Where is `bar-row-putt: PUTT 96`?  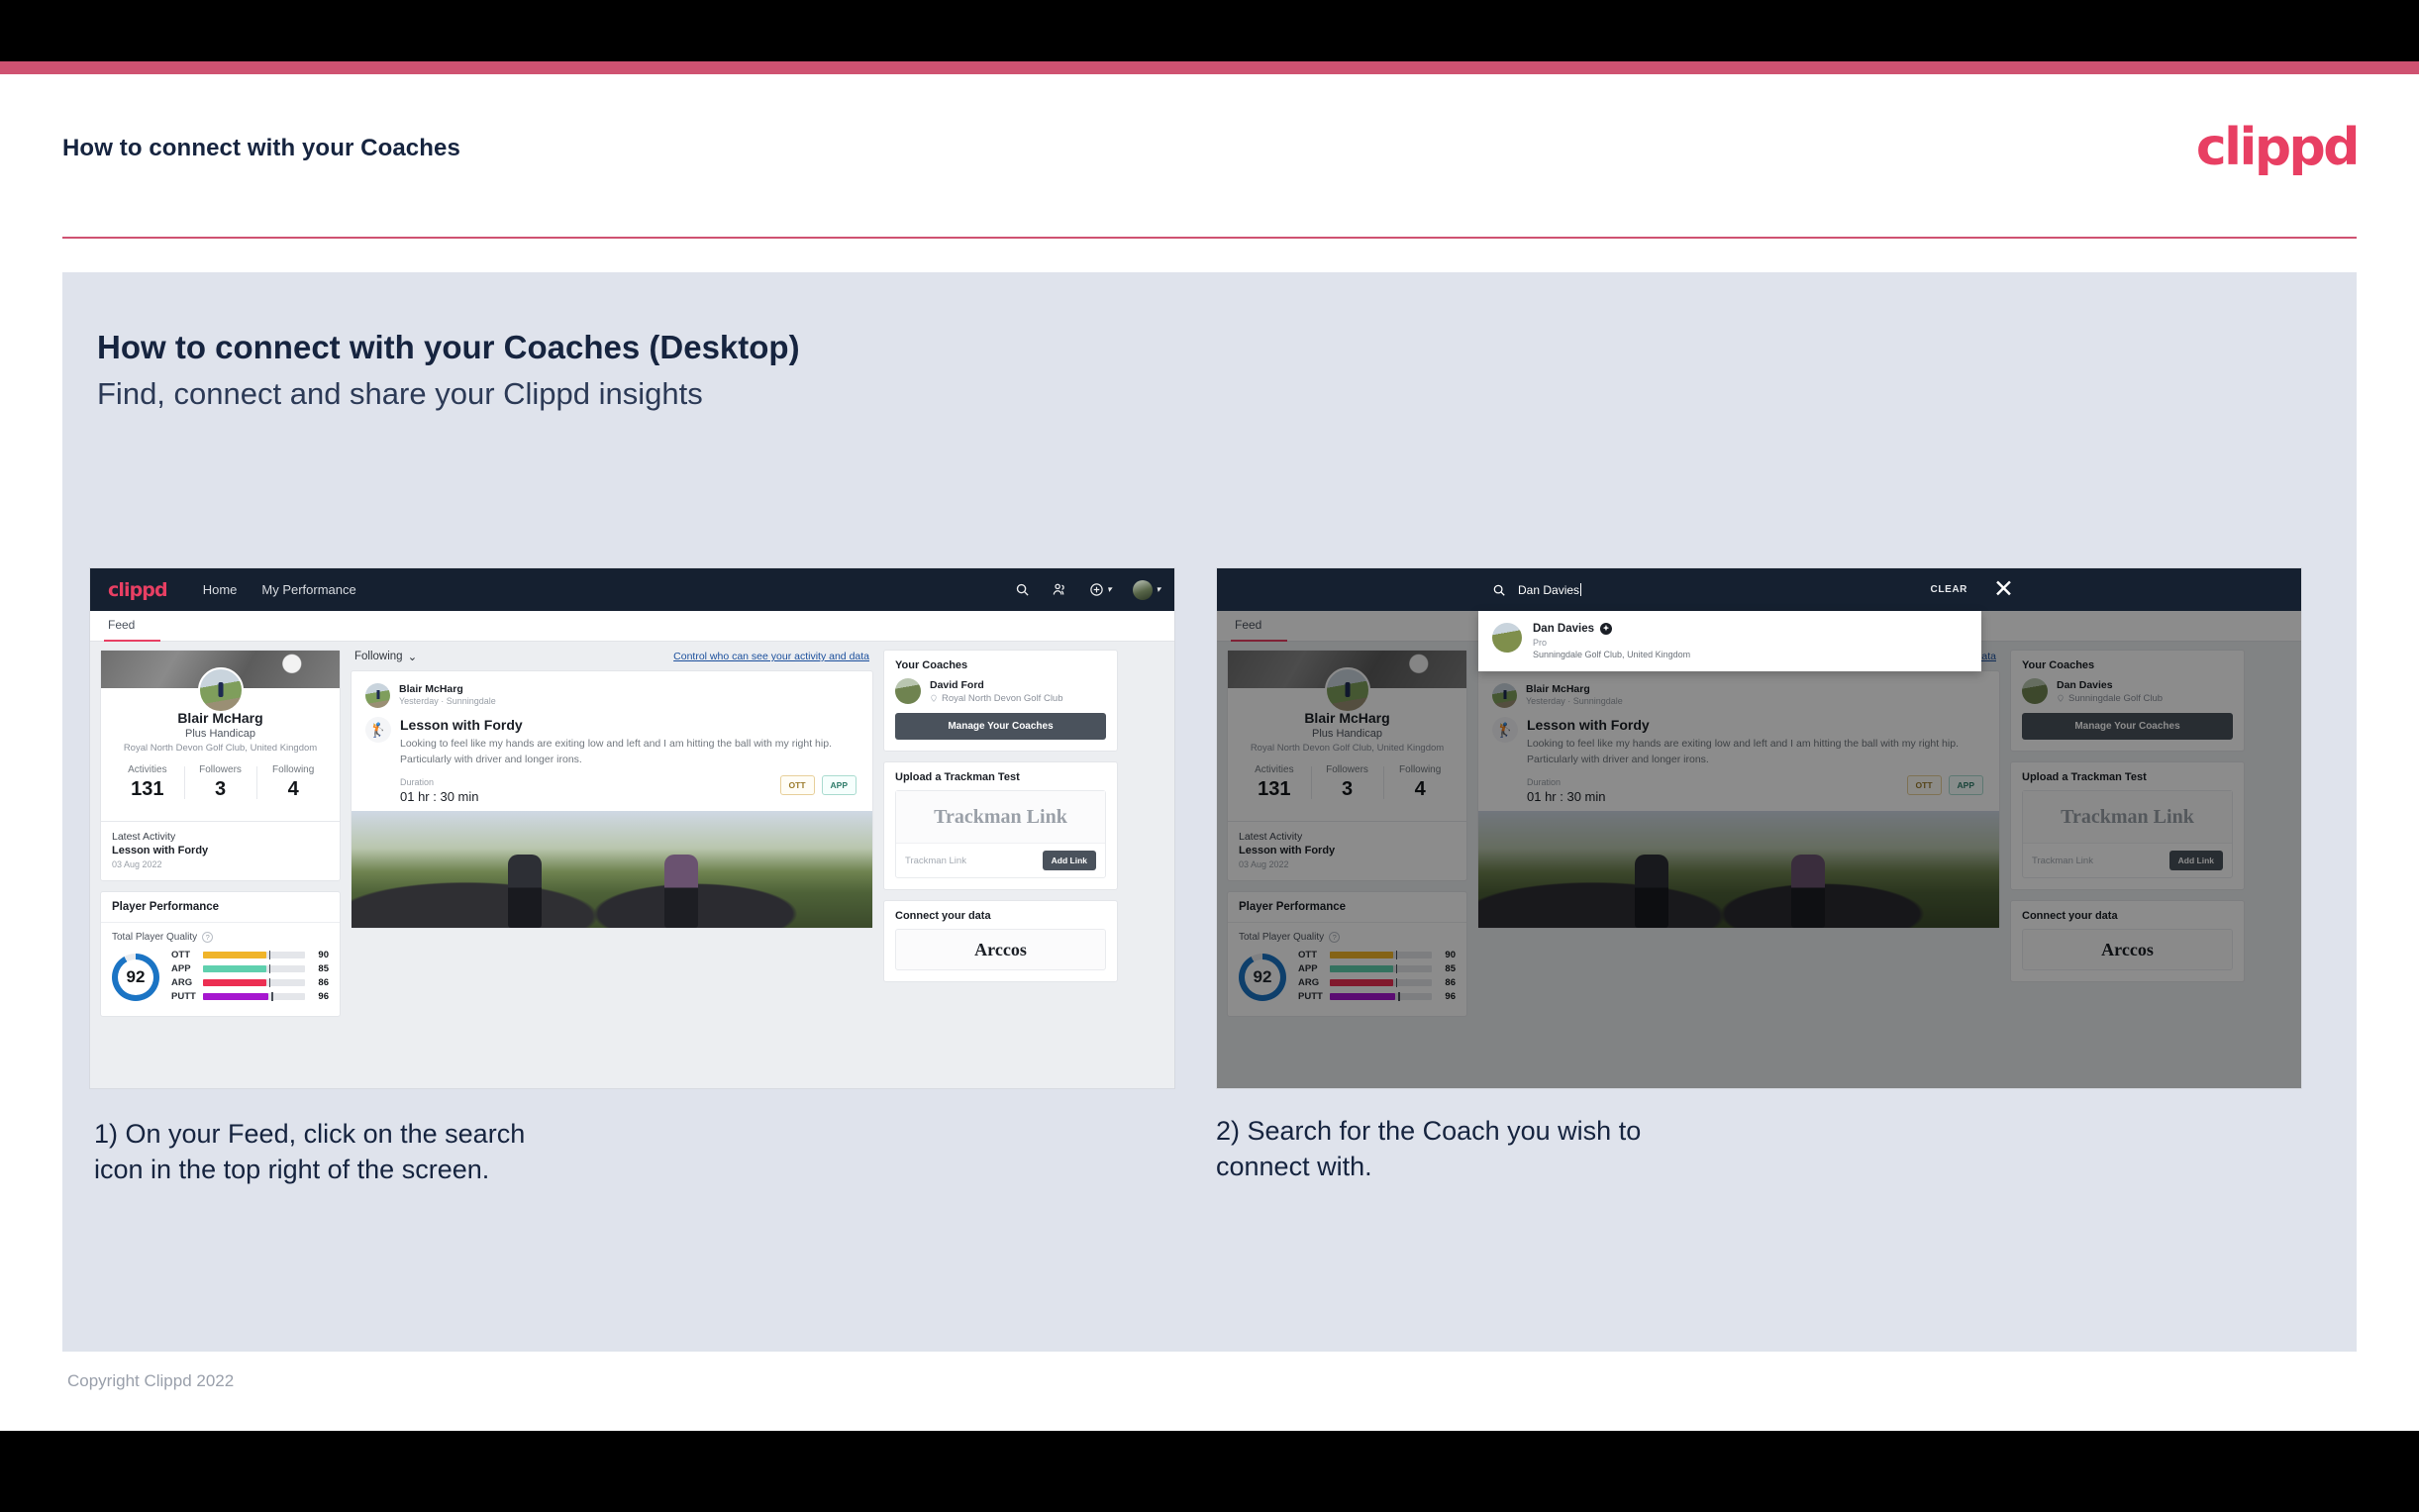
bar-row-putt: PUTT 96 is located at coordinates (250, 996).